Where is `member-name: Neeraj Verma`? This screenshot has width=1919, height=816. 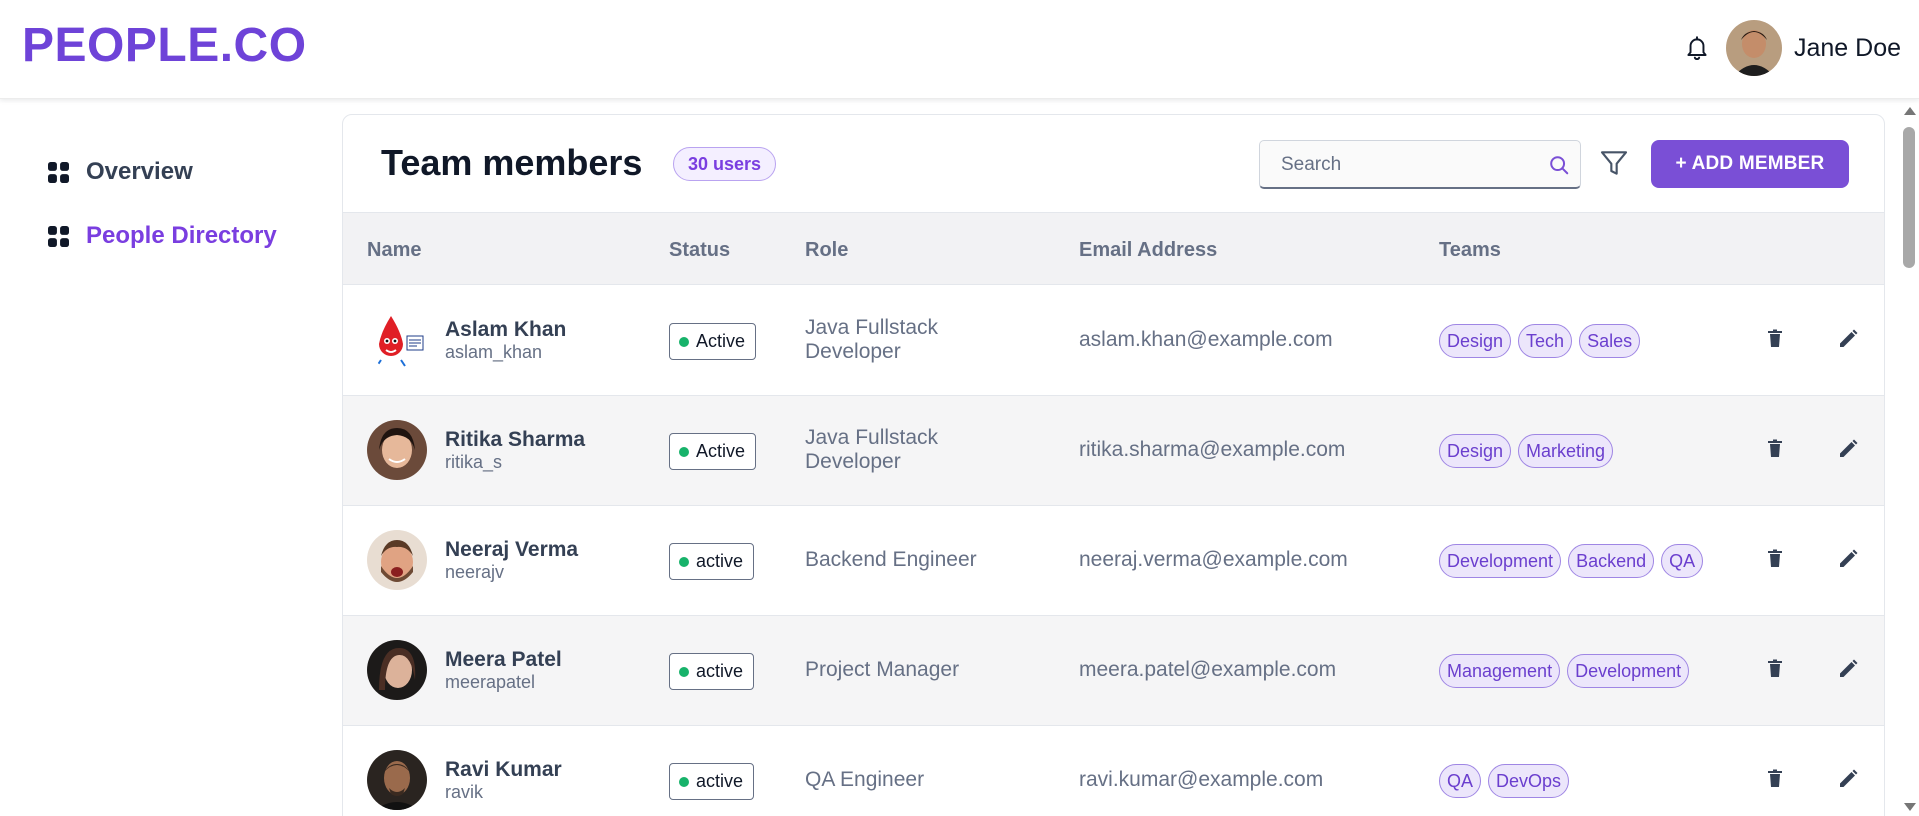
member-name: Neeraj Verma is located at coordinates (512, 549).